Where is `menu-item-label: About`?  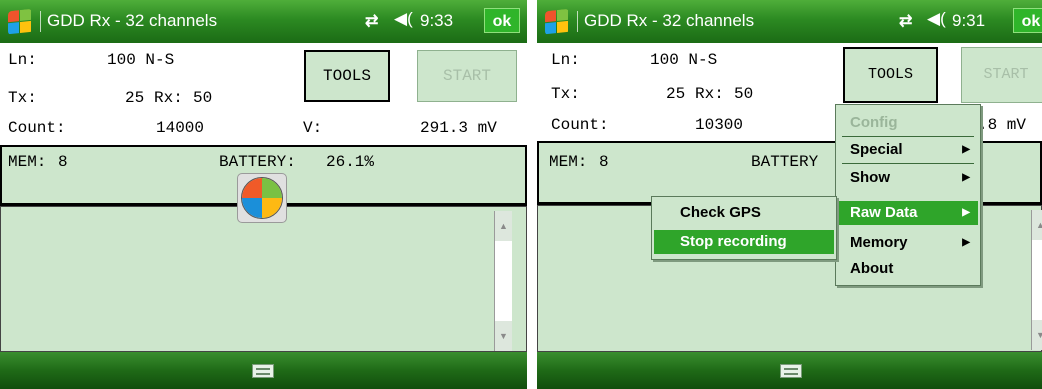 menu-item-label: About is located at coordinates (872, 268).